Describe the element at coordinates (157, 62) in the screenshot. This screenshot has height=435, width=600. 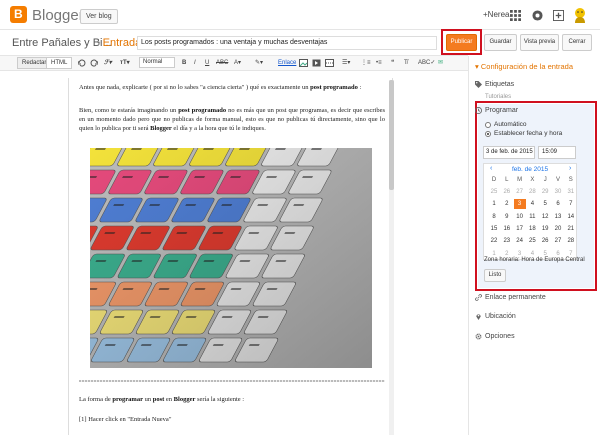
I see `format-select: Normal` at that location.